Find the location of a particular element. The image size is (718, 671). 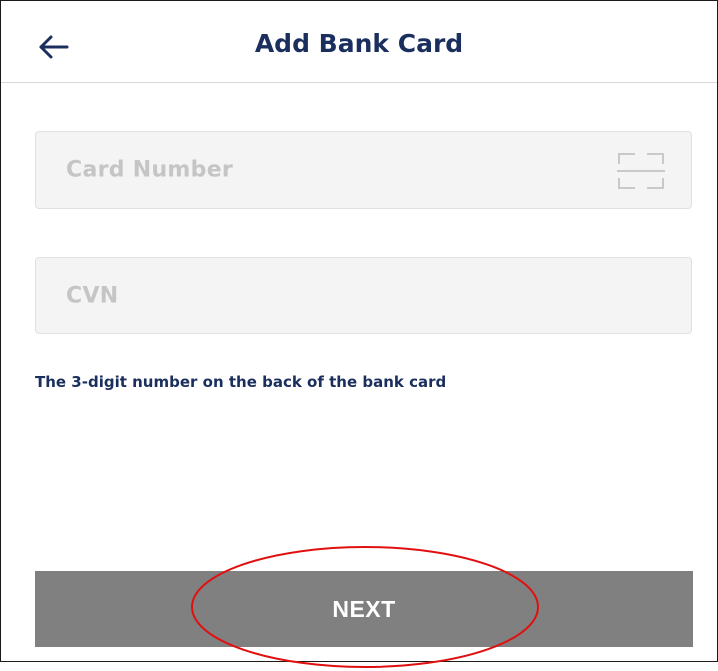

cvn-placeholder: CVN is located at coordinates (92, 295).